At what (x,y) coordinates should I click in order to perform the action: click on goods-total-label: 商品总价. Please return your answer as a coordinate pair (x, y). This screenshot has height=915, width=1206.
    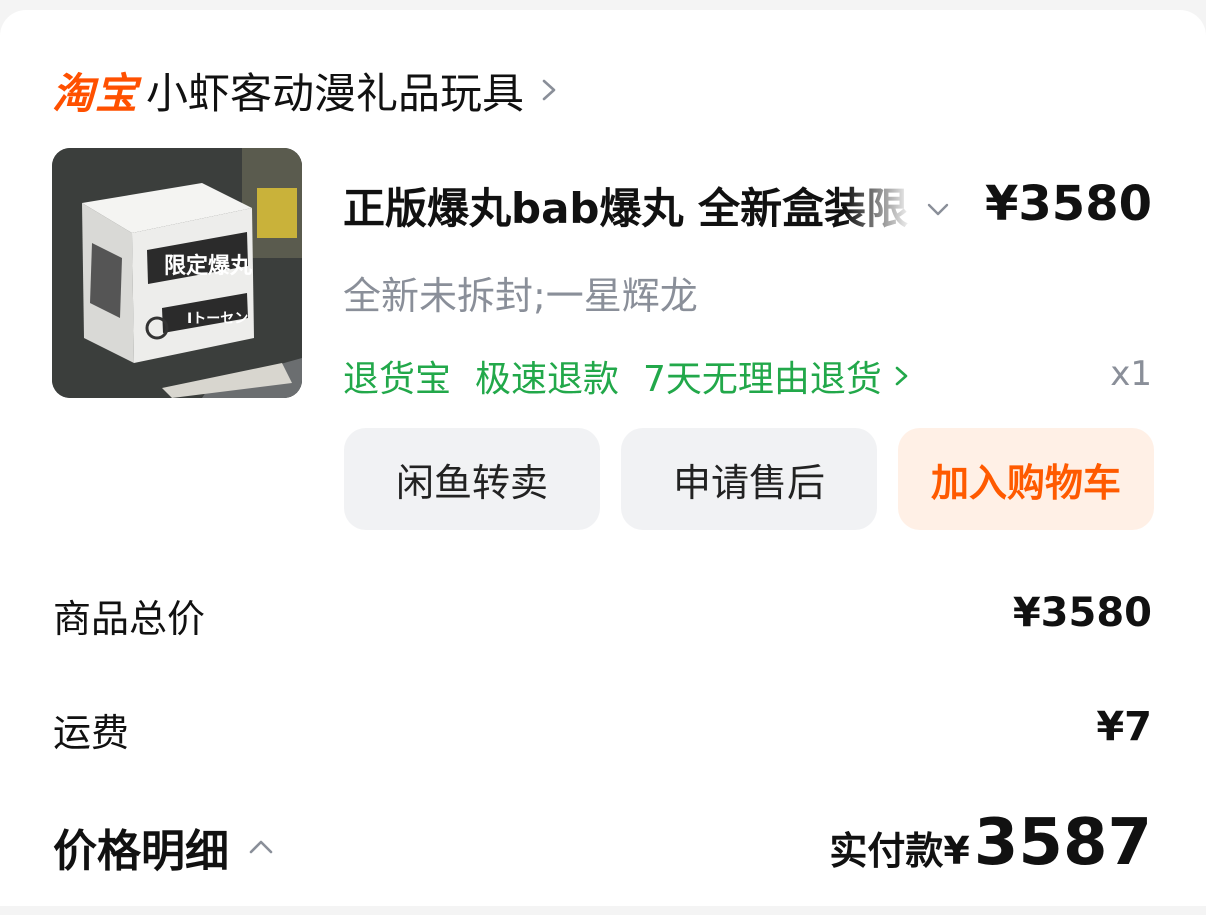
    Looking at the image, I should click on (129, 619).